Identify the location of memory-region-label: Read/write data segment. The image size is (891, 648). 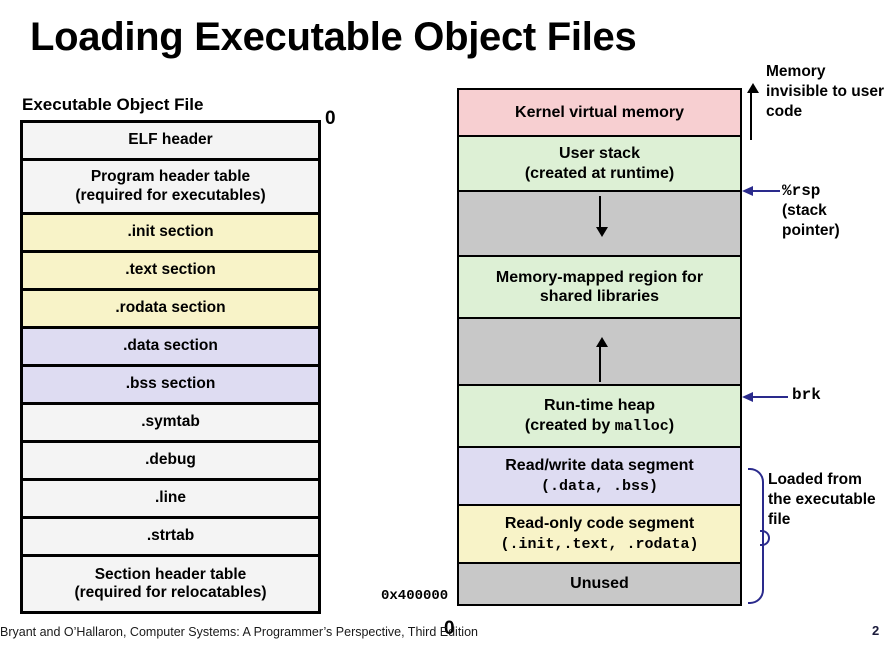
(599, 466).